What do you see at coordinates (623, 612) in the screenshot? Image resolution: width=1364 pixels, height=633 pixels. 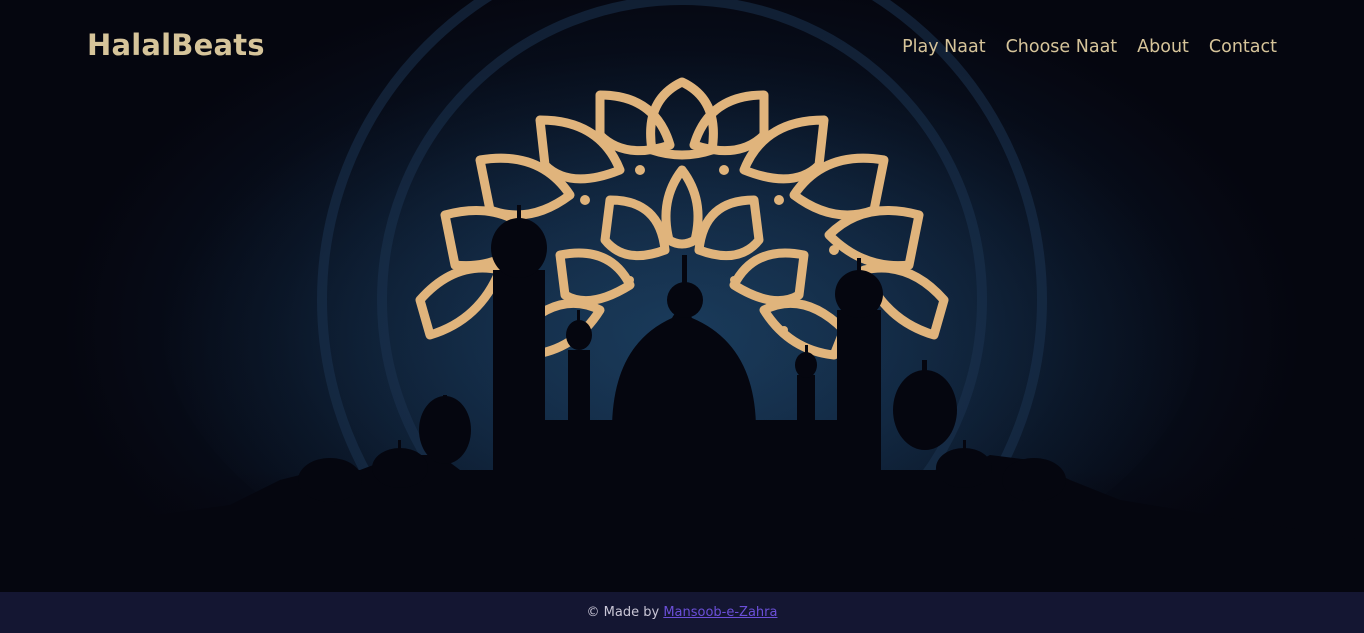 I see `footer-credit-prefix: © Made by` at bounding box center [623, 612].